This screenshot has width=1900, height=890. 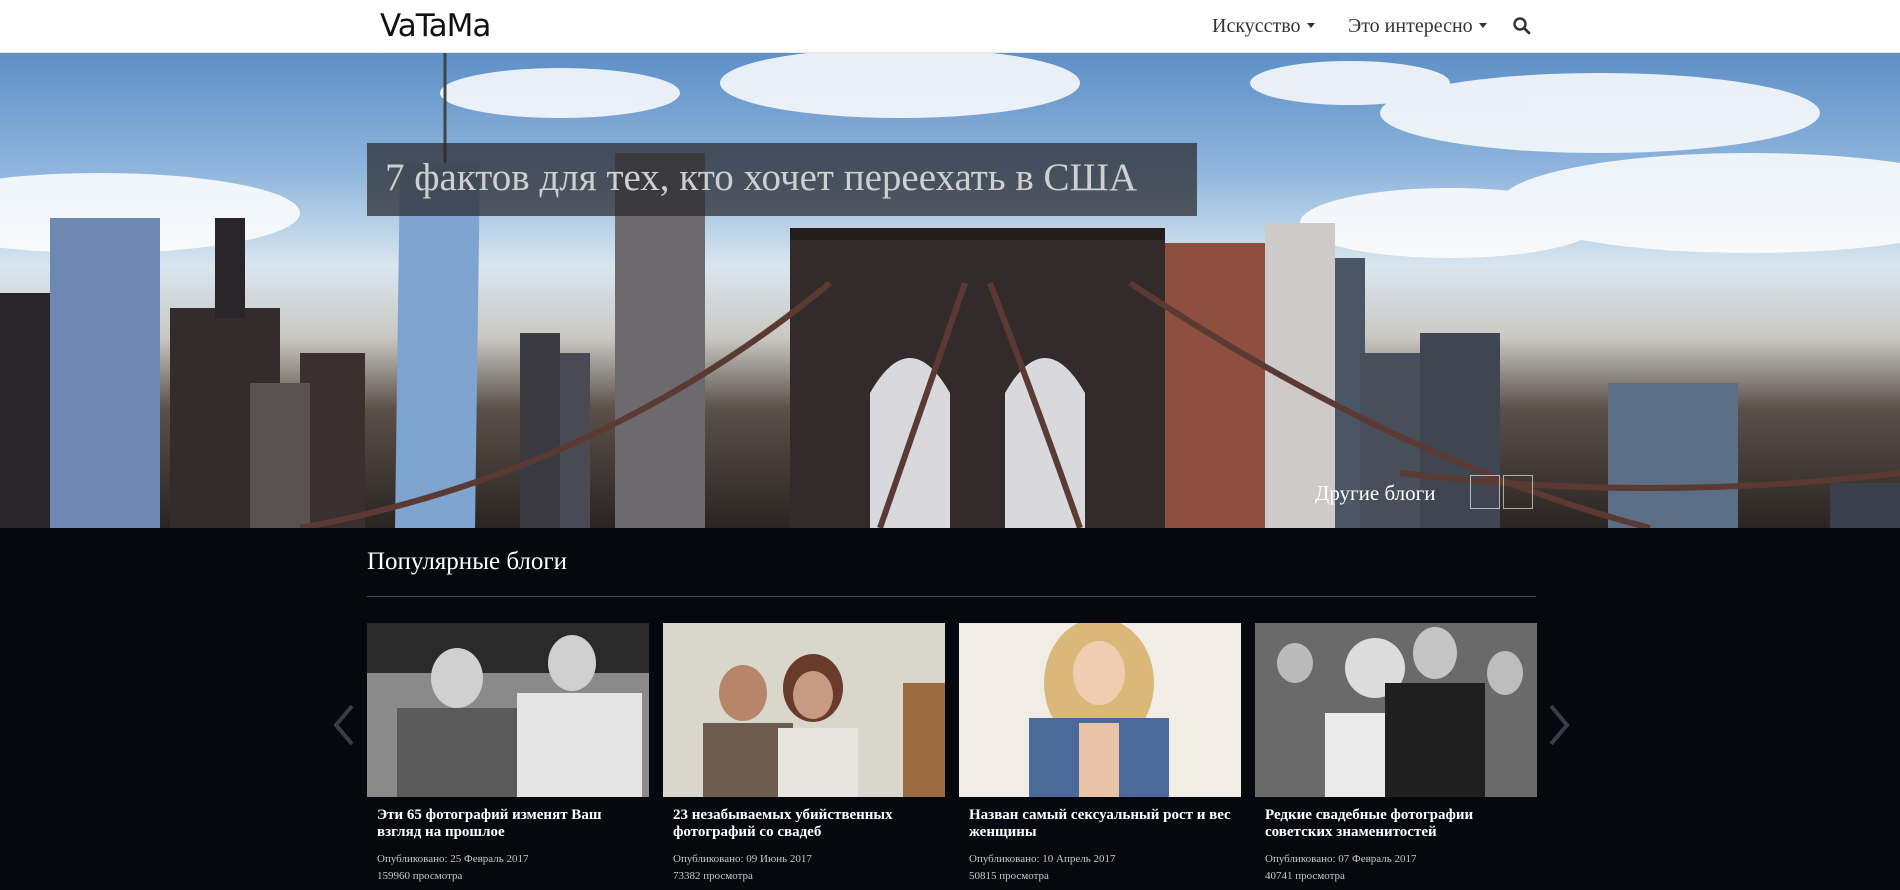 What do you see at coordinates (1009, 876) in the screenshot?
I see `blog-card-views: 50815 просмотра` at bounding box center [1009, 876].